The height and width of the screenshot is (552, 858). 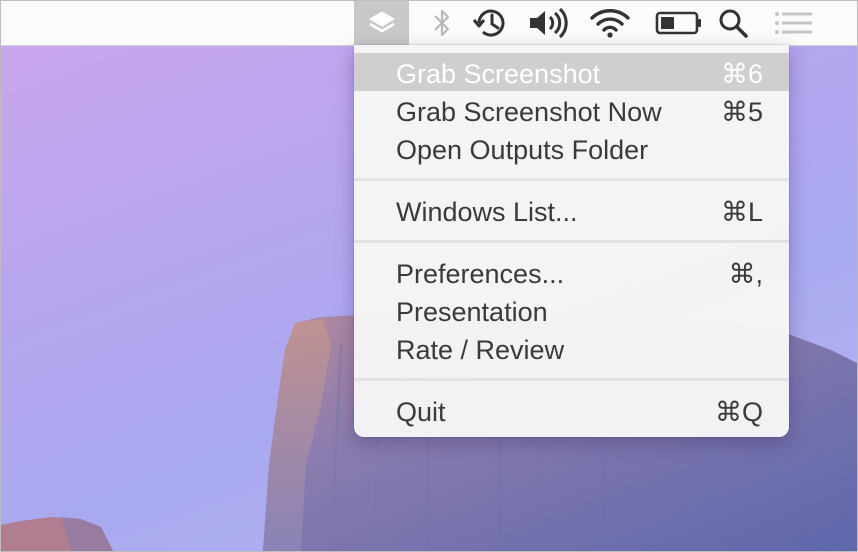 I want to click on menu-item-grab-screenshot-now: Grab Screenshot Now ⌘5, so click(x=571, y=110).